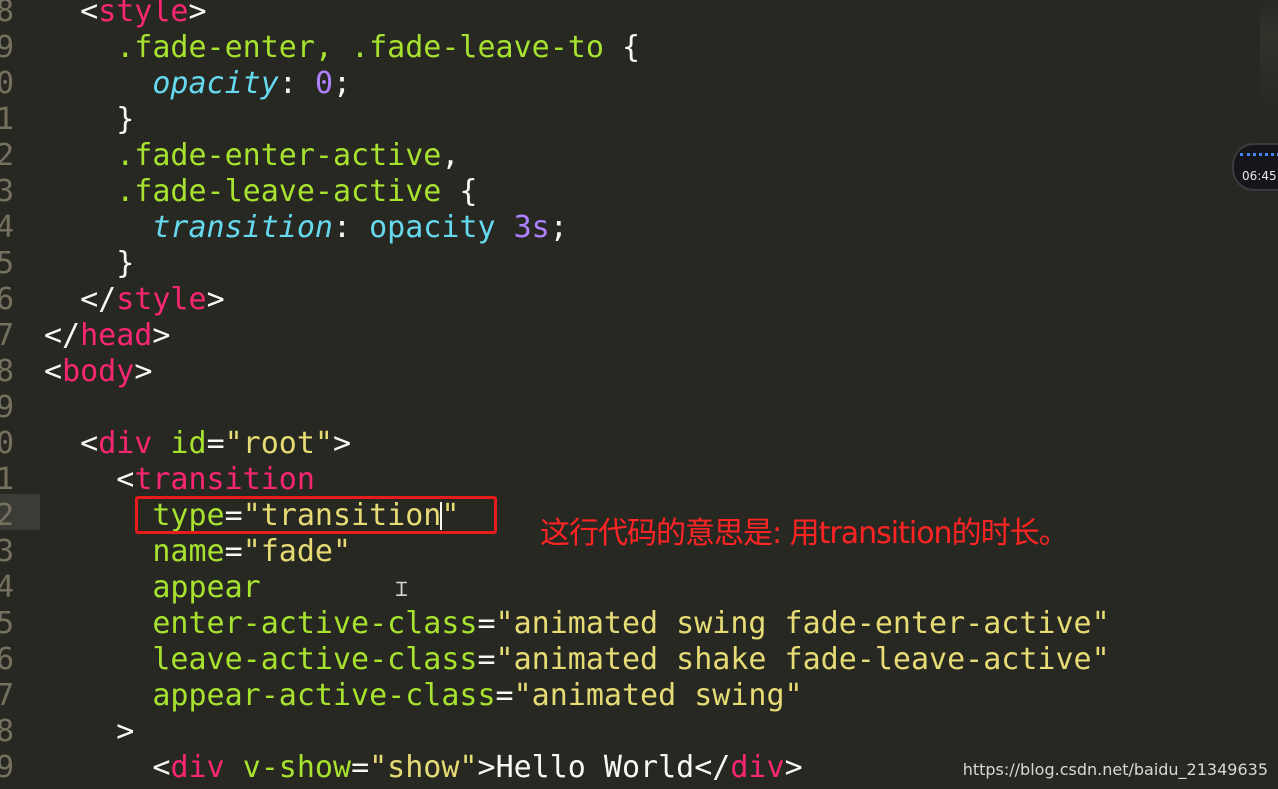 The height and width of the screenshot is (789, 1278). Describe the element at coordinates (315, 623) in the screenshot. I see `code-token: enter-active-class` at that location.